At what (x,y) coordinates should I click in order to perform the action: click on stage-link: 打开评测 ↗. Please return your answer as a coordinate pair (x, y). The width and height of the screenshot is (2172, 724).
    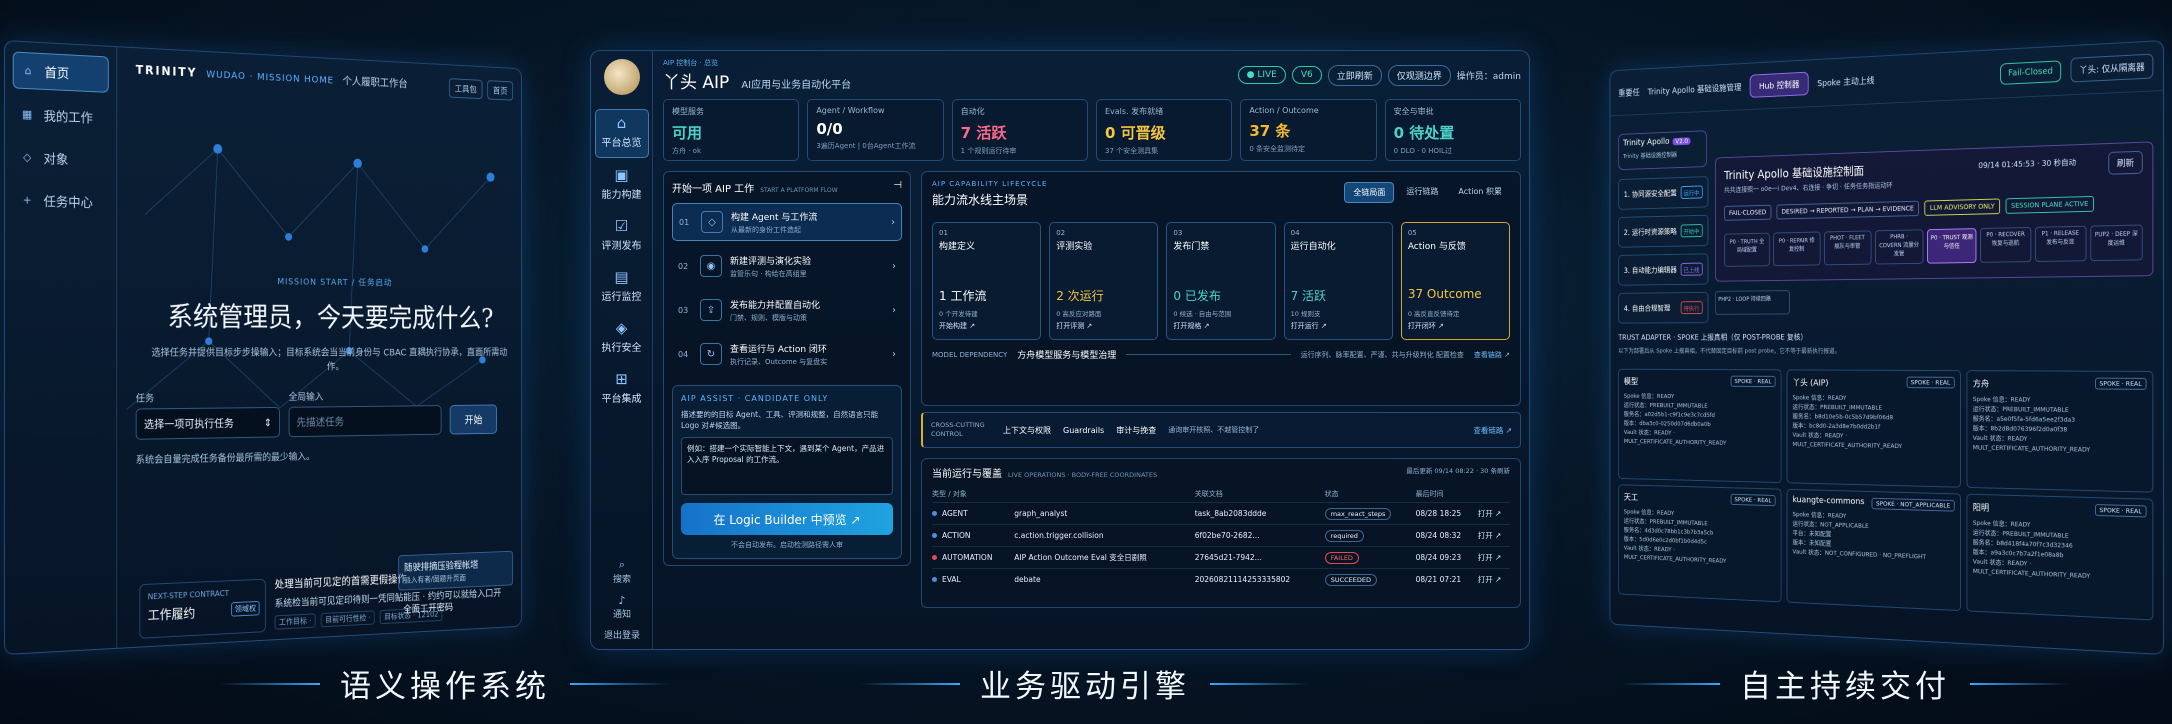
    Looking at the image, I should click on (1074, 326).